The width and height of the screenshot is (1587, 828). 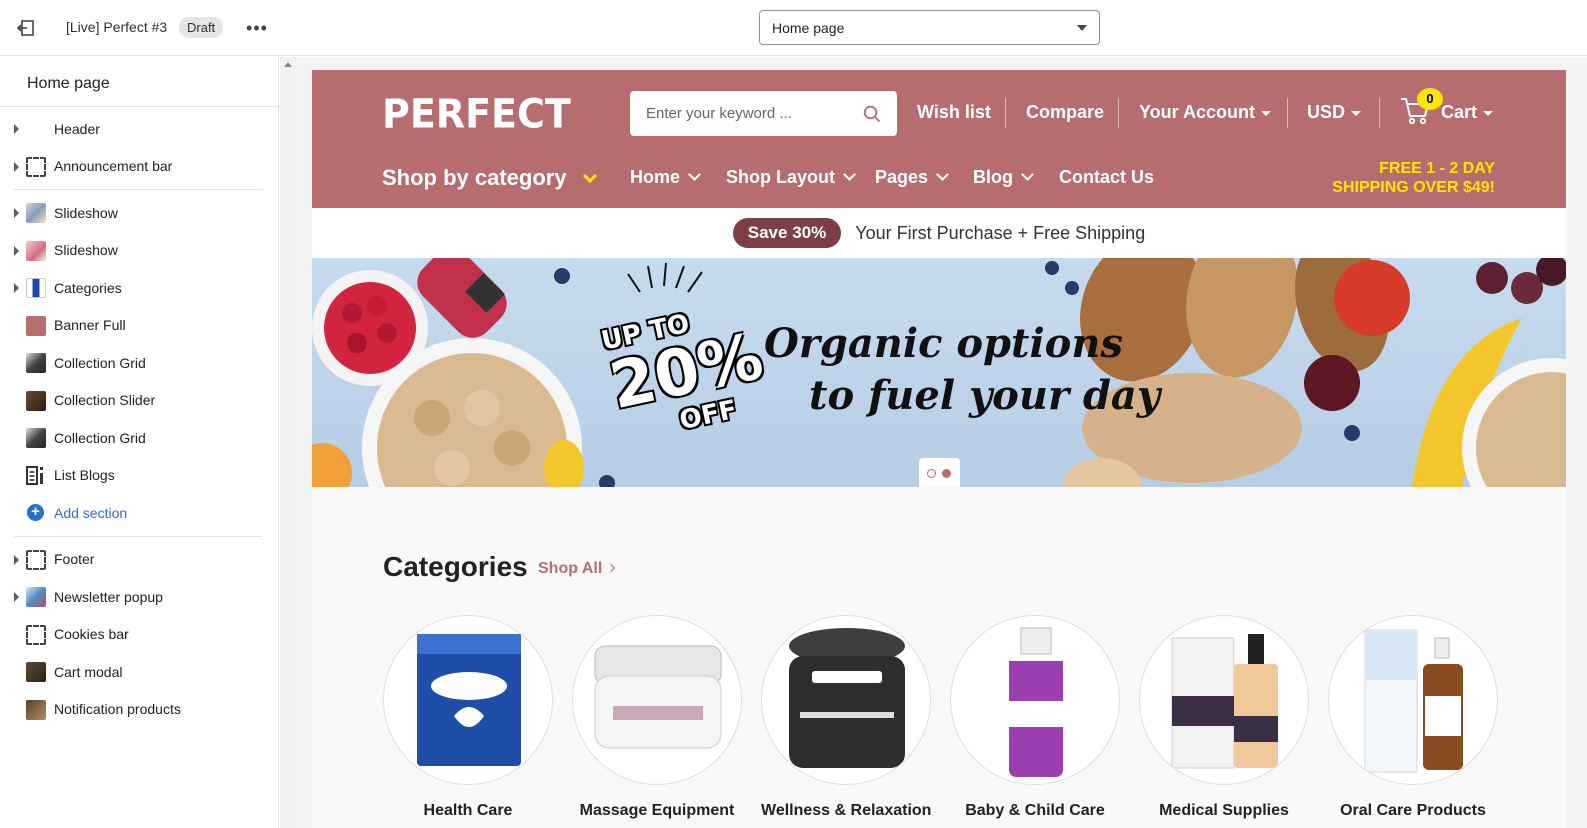 I want to click on editor-topbar: [Live] Perfect #3 Draft ••• Home page, so click(x=793, y=28).